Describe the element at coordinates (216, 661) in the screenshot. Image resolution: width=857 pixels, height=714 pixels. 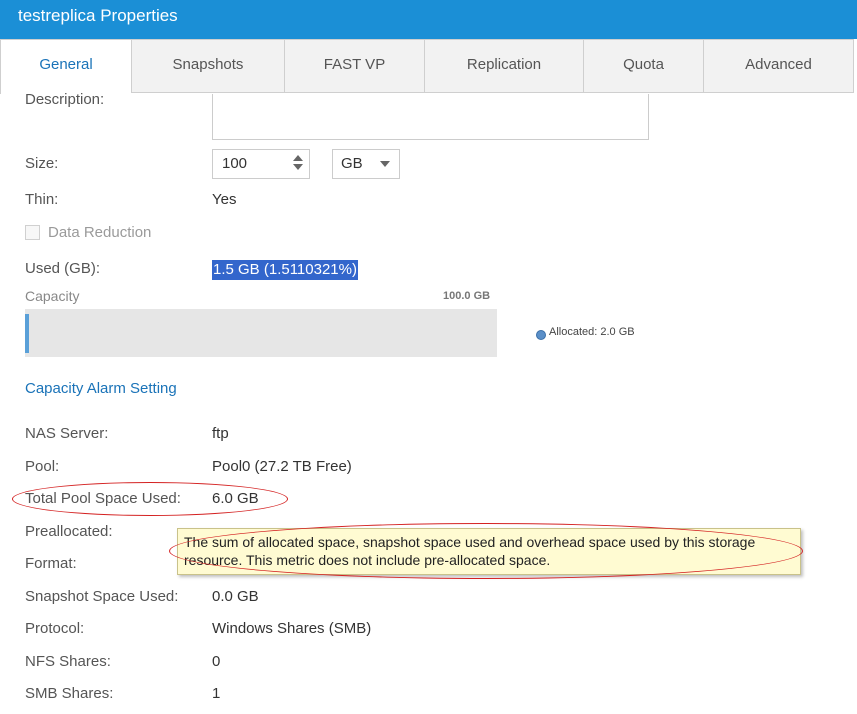
I see `nfs-shares-value: 0` at that location.